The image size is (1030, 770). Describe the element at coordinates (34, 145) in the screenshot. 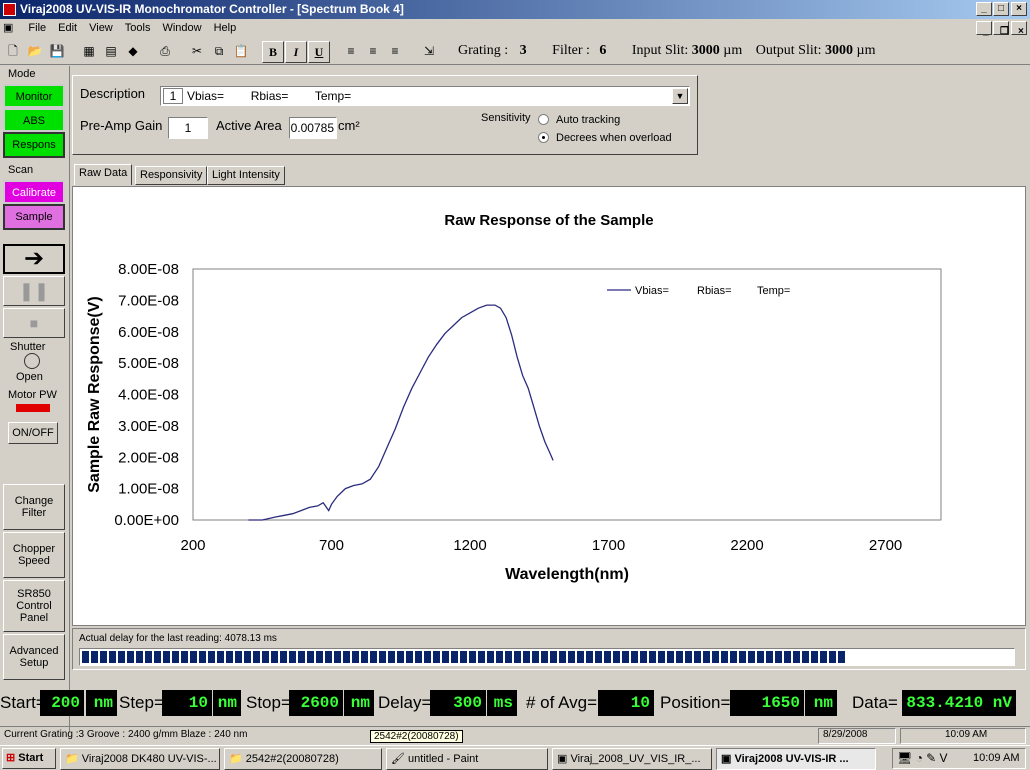

I see `respons-button: Respons` at that location.